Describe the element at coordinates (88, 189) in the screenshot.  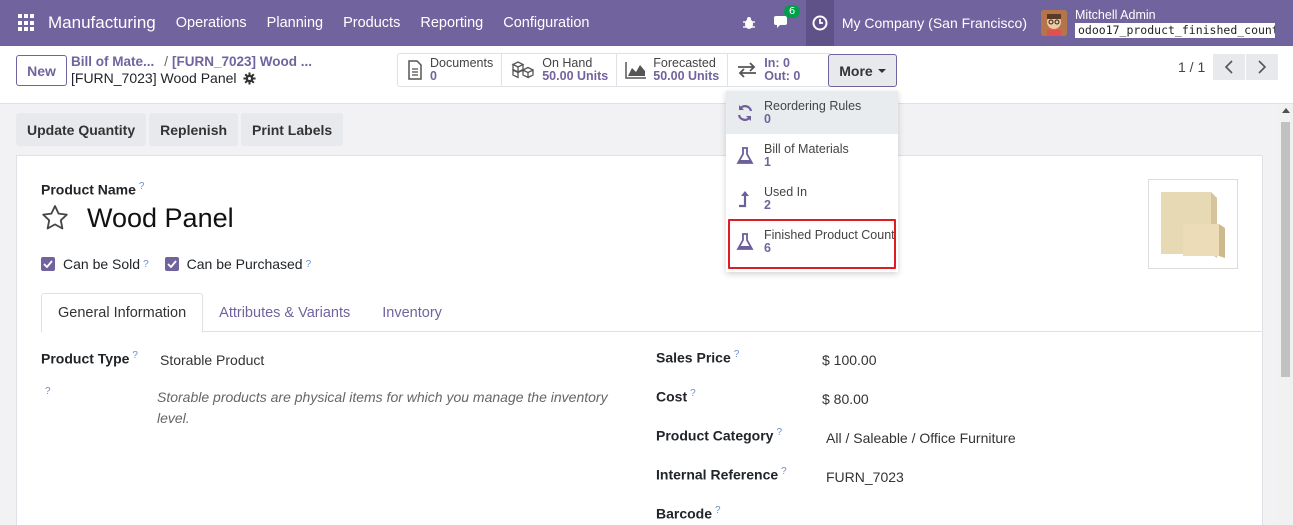
I see `product-name-label-text: Product Name` at that location.